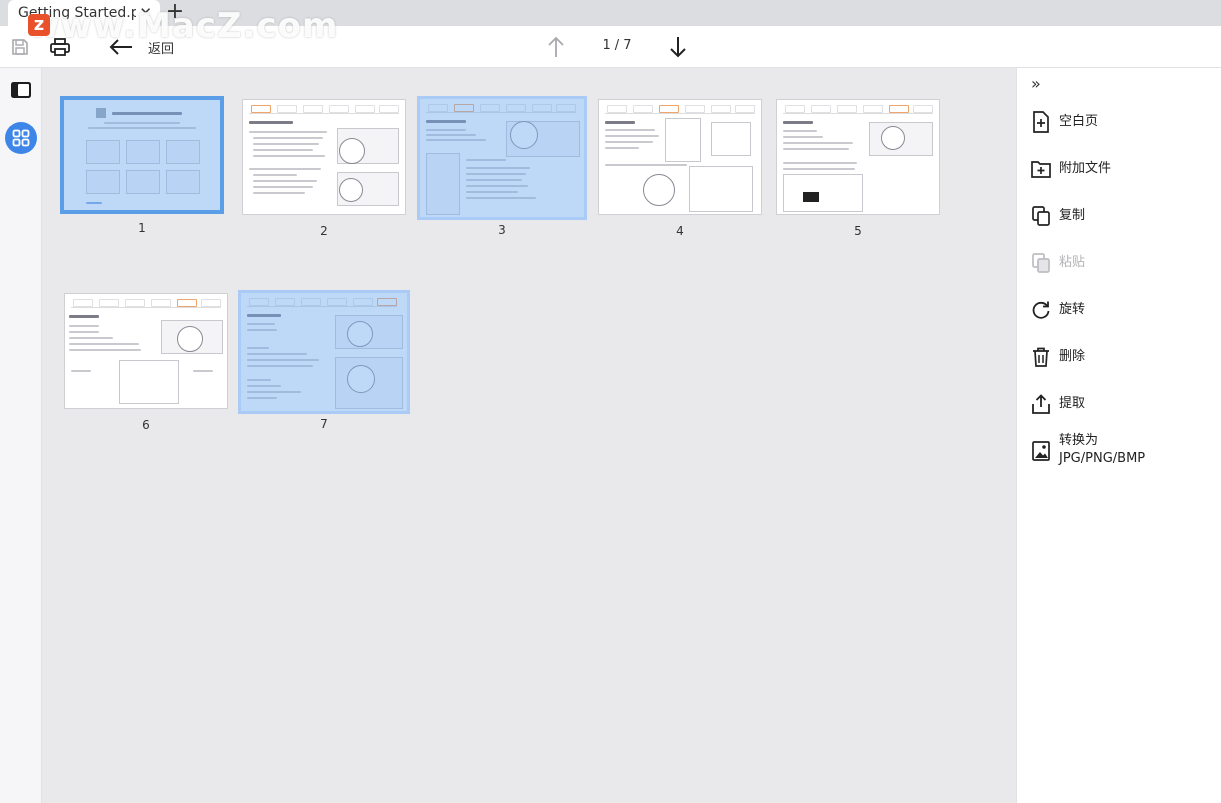  I want to click on current-page: 1, so click(607, 45).